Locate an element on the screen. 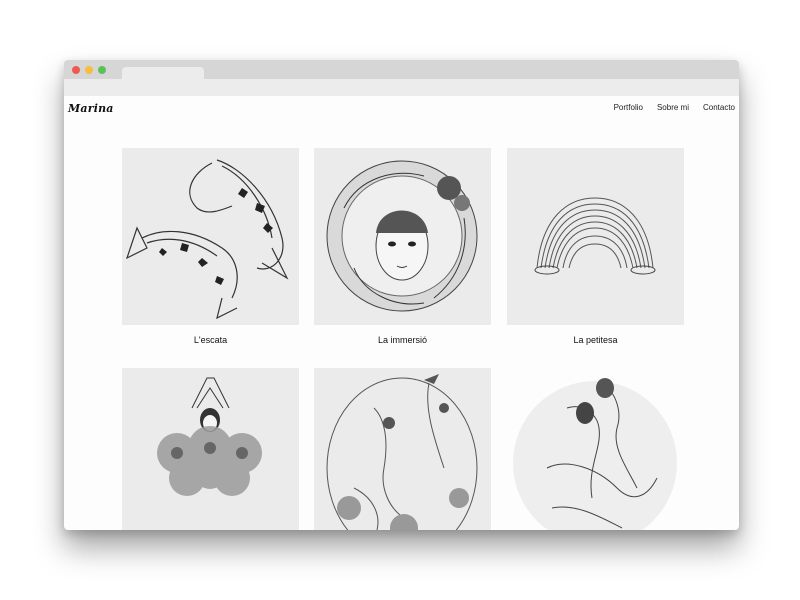  nav-portfolio: Portfolio is located at coordinates (628, 107).